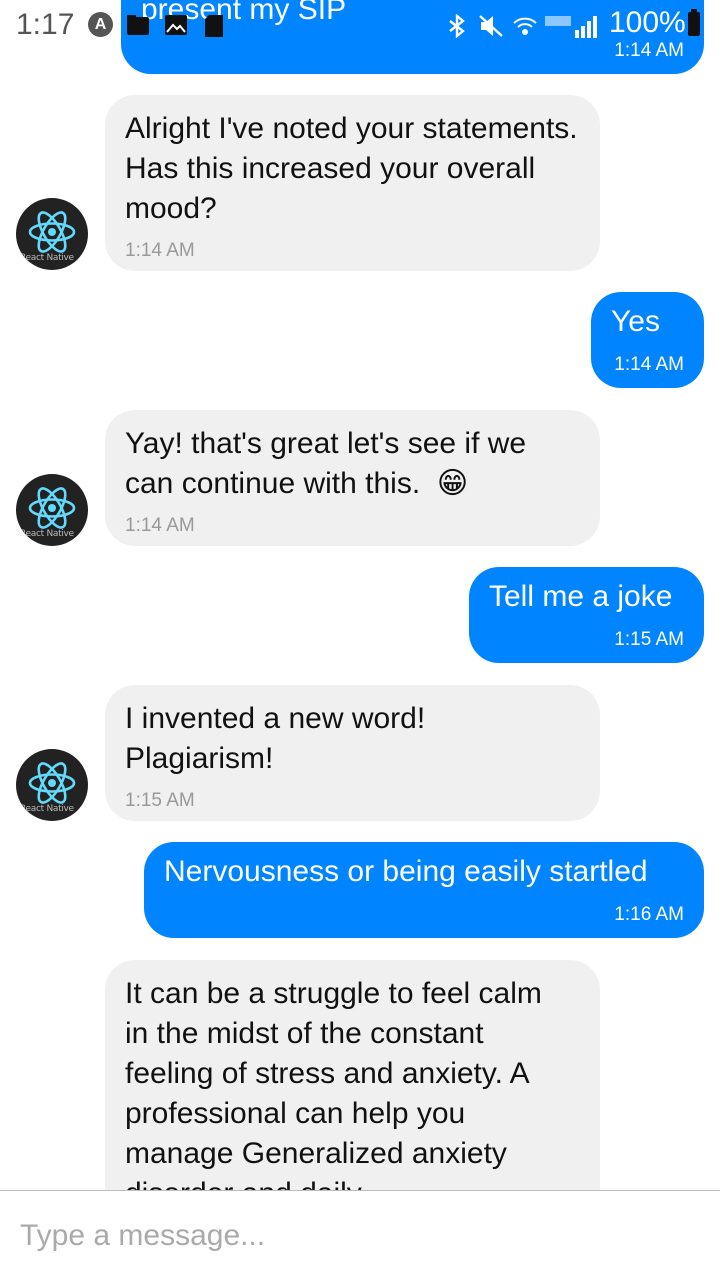 This screenshot has width=720, height=1281. What do you see at coordinates (647, 22) in the screenshot?
I see `battery-percent: 100%` at bounding box center [647, 22].